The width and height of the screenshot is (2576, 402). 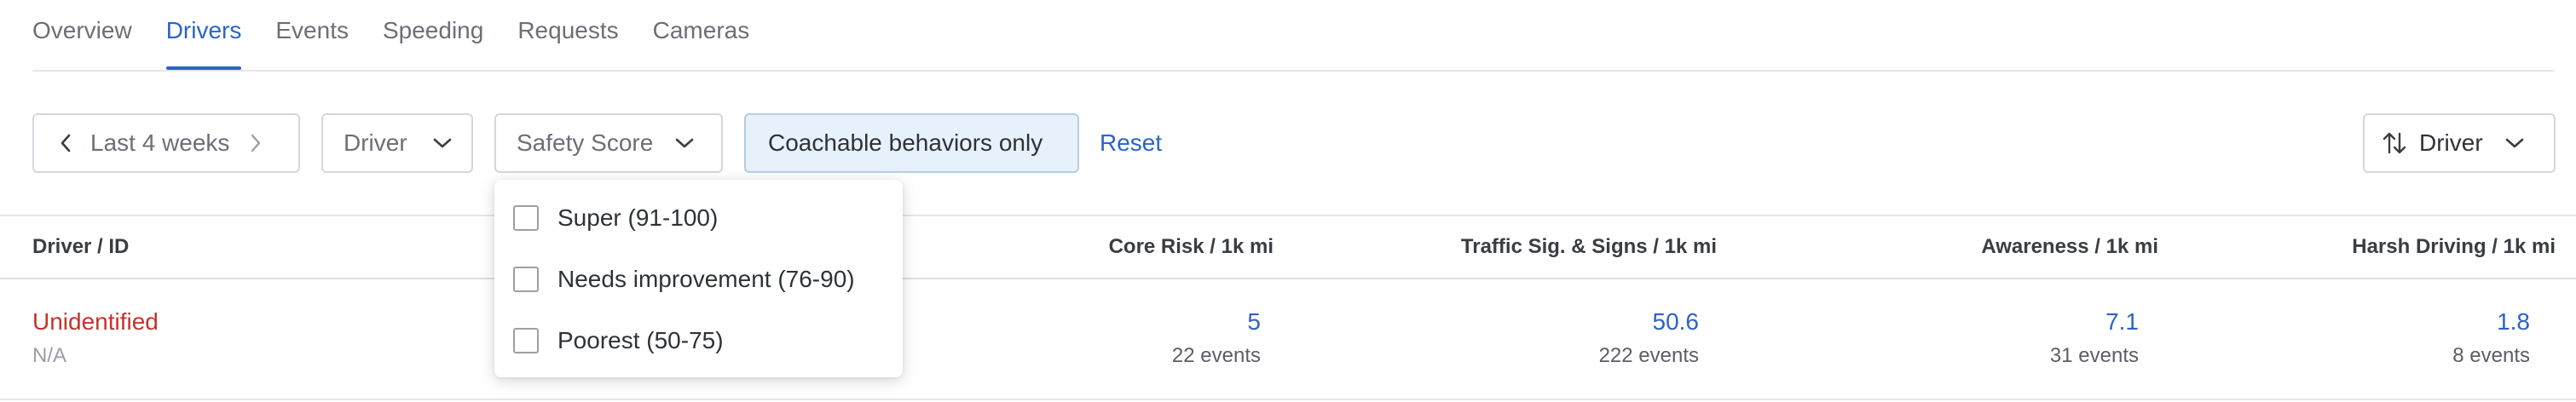 I want to click on tab-cameras: Cameras, so click(x=701, y=35).